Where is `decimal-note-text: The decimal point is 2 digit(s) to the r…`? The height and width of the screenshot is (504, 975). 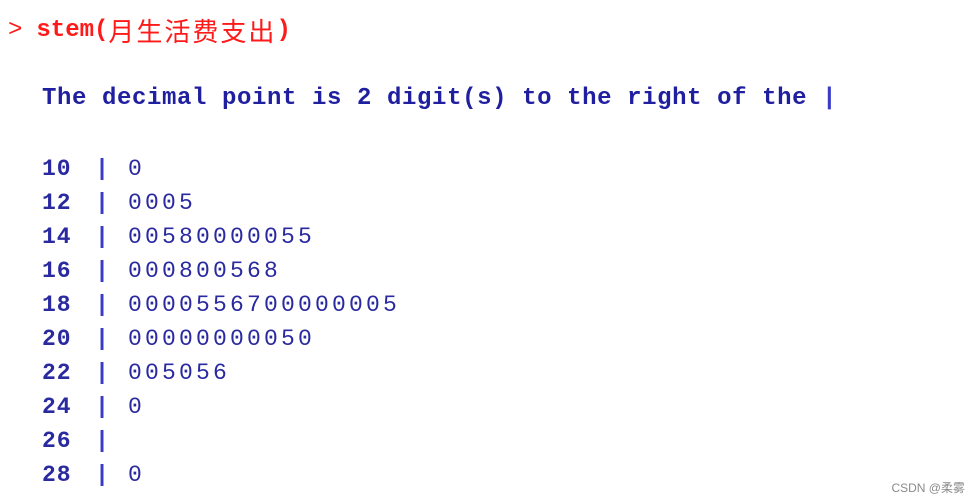 decimal-note-text: The decimal point is 2 digit(s) to the r… is located at coordinates (432, 98).